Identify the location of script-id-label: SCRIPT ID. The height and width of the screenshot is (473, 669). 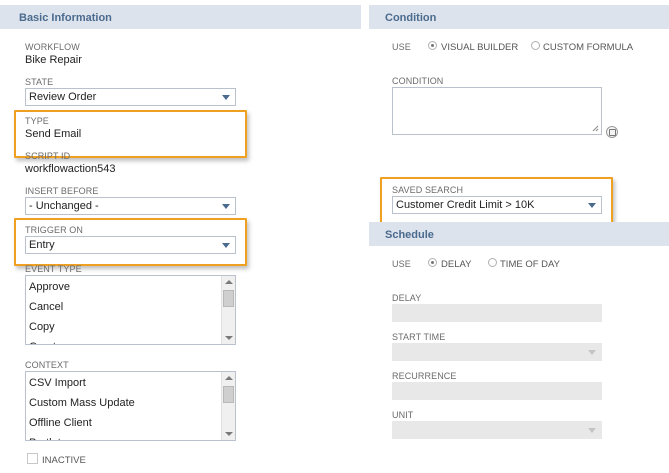
(48, 156).